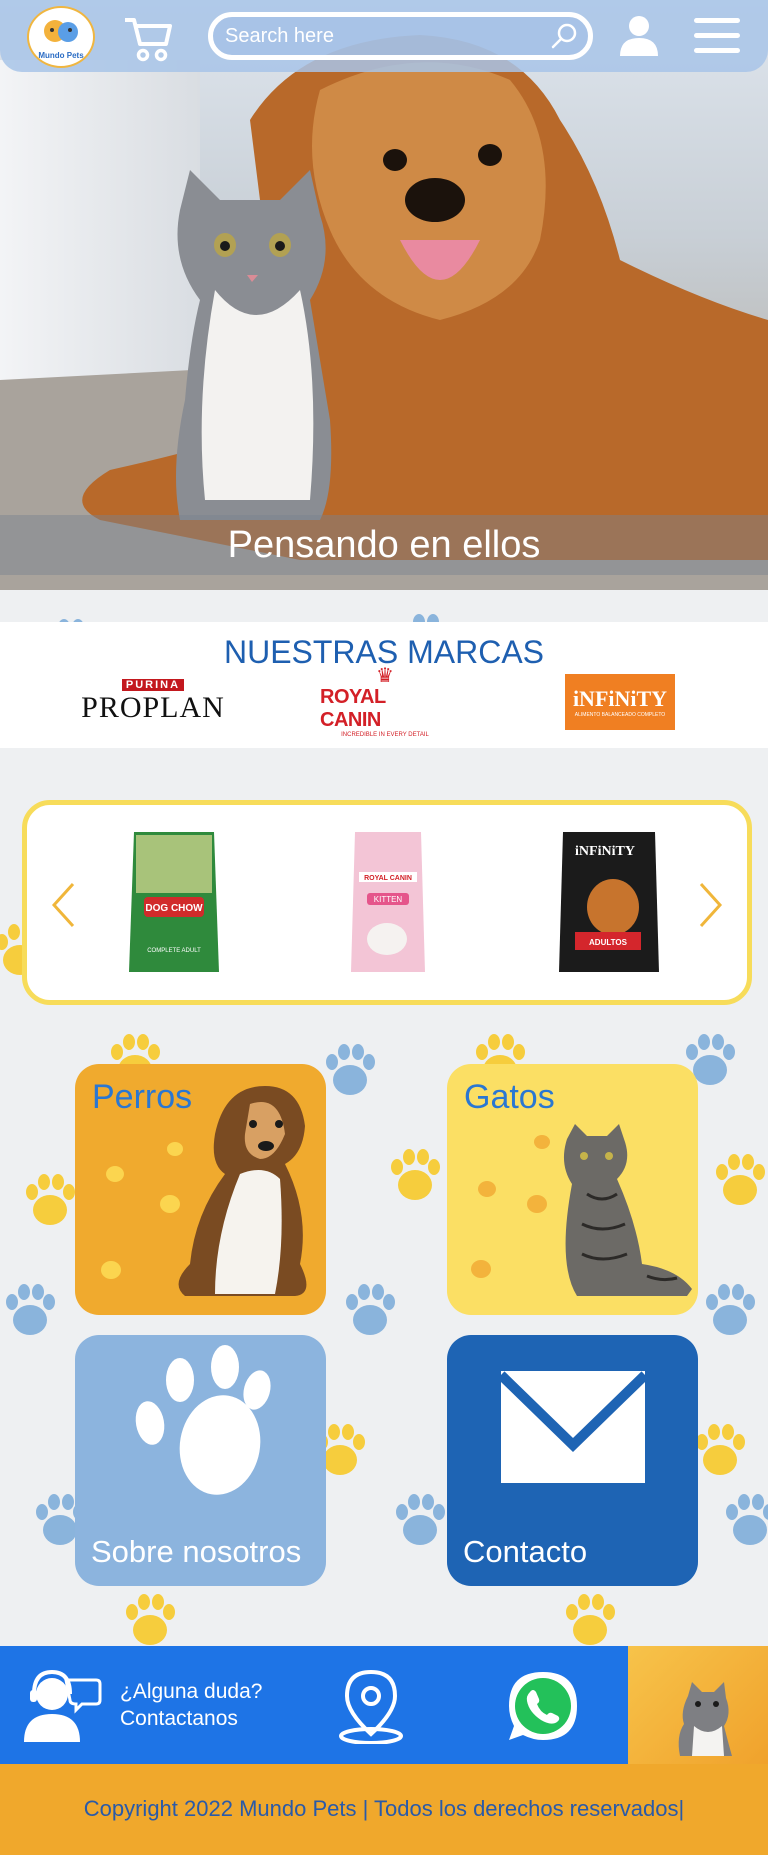  I want to click on category-perros: Perros, so click(200, 1189).